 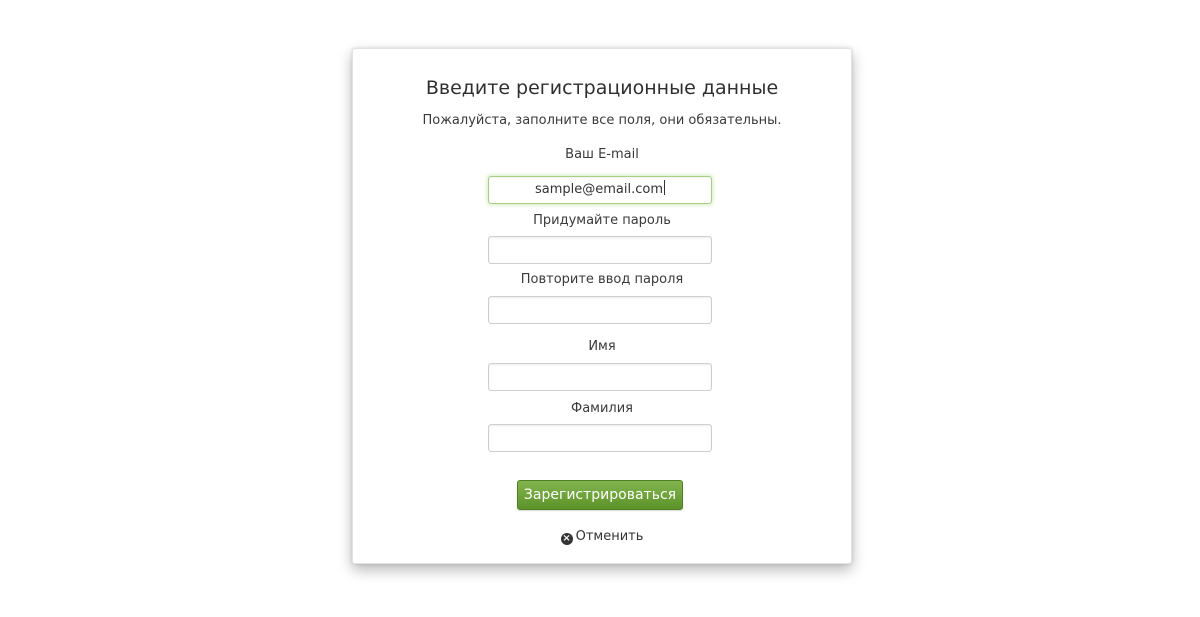 I want to click on cancel-link: × Отменить, so click(x=602, y=537).